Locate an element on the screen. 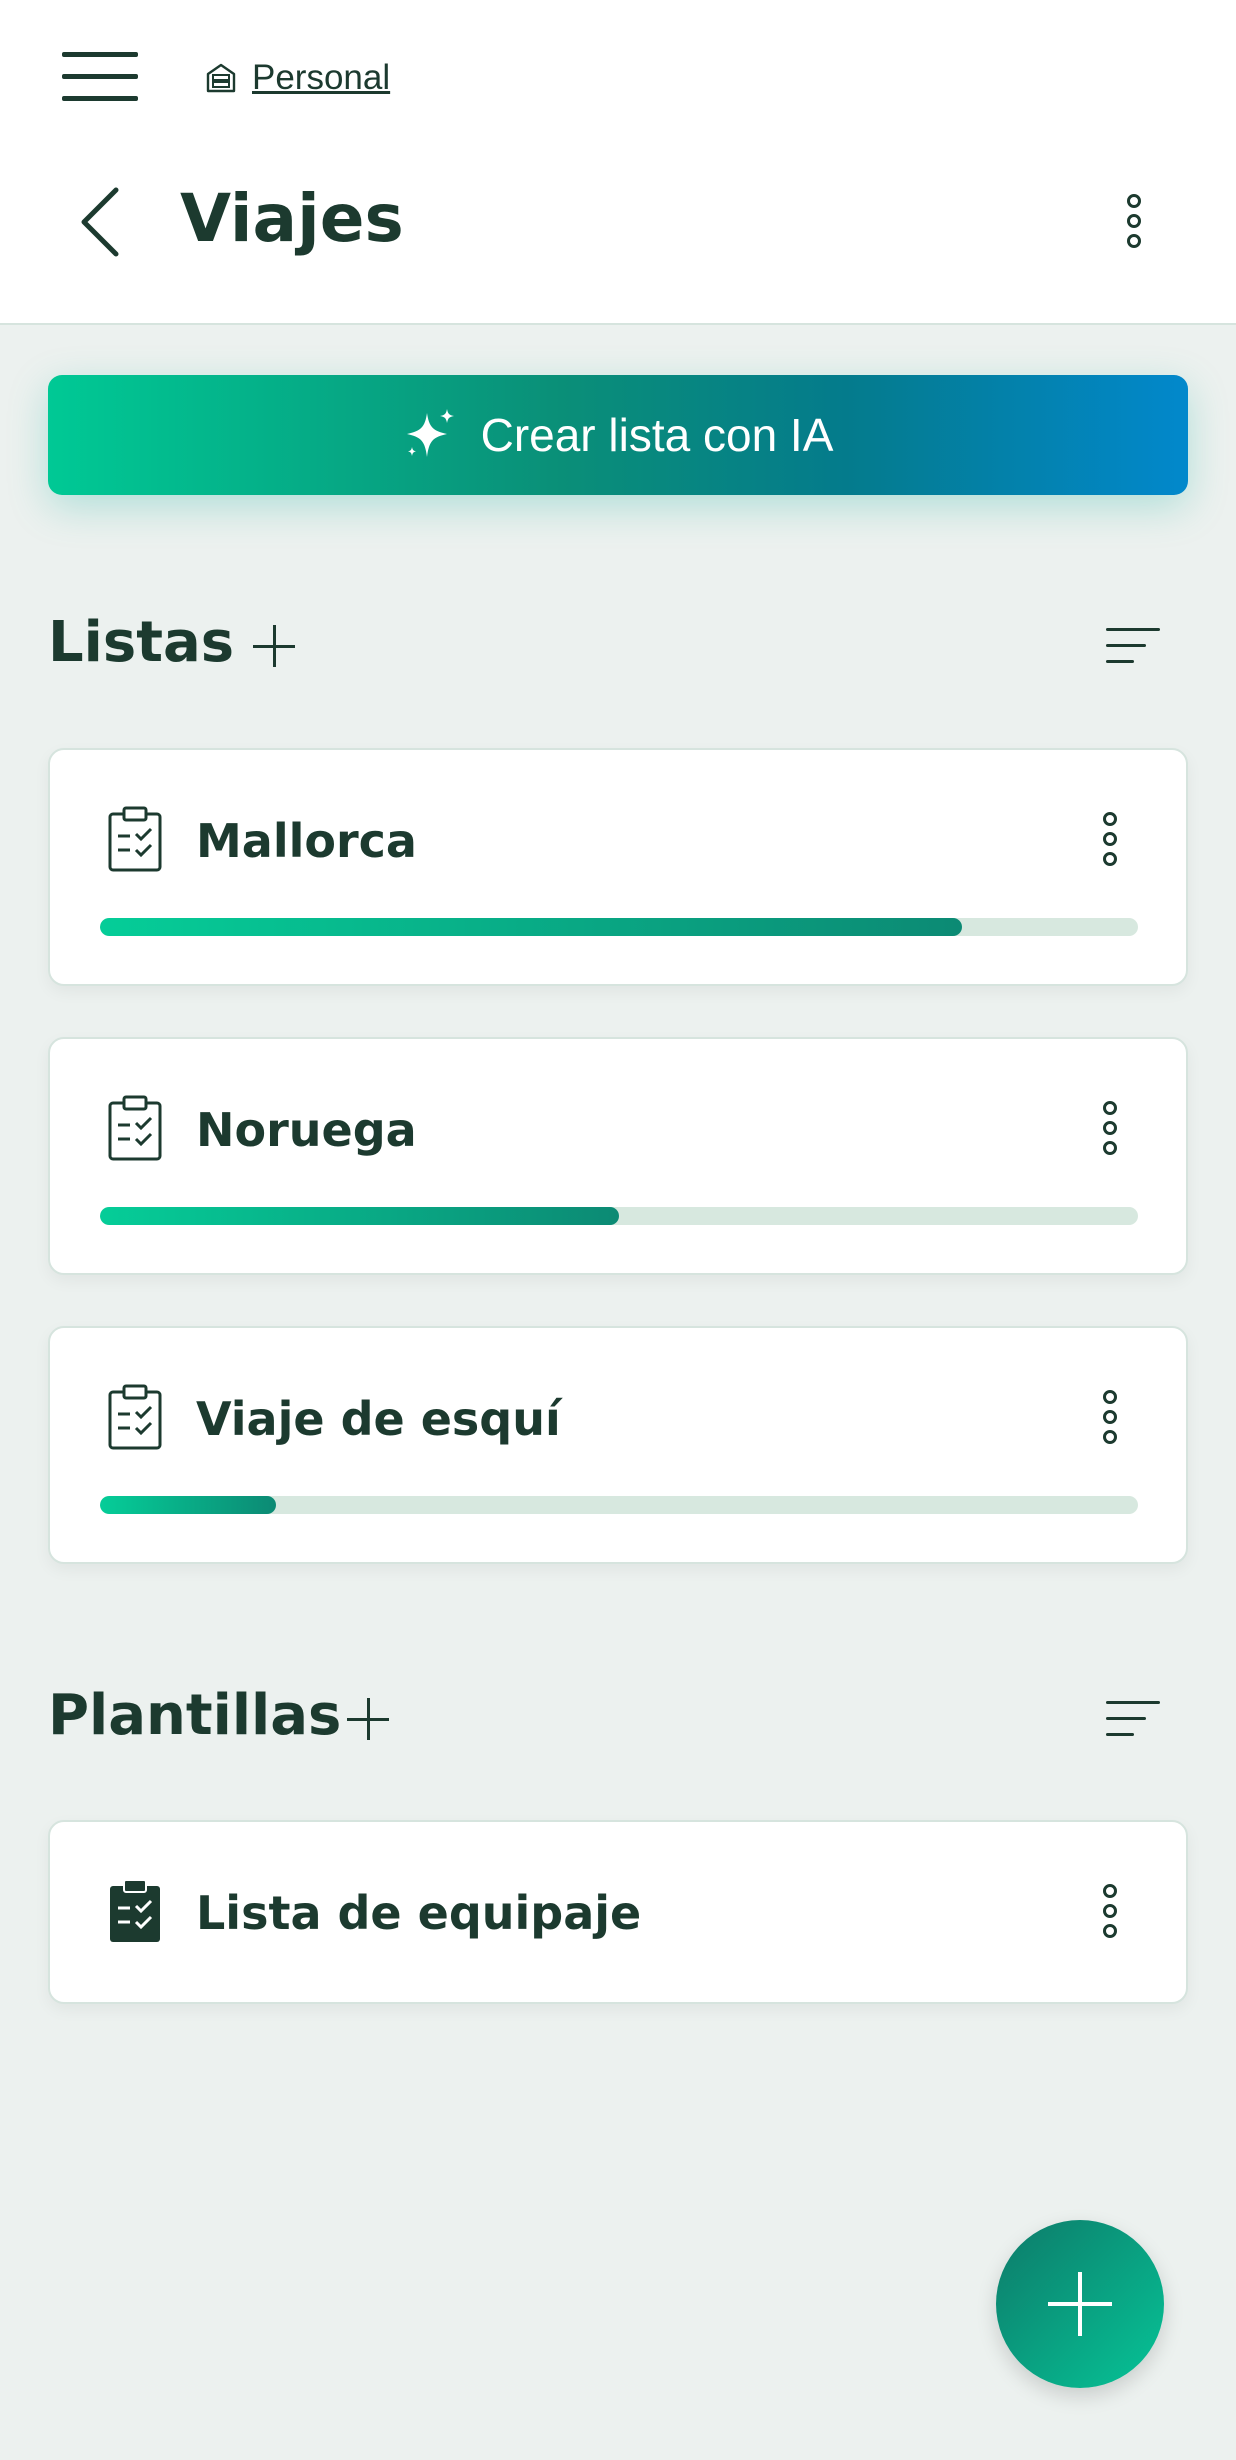 This screenshot has width=1236, height=2460. list-card: Viaje de esquí is located at coordinates (618, 1445).